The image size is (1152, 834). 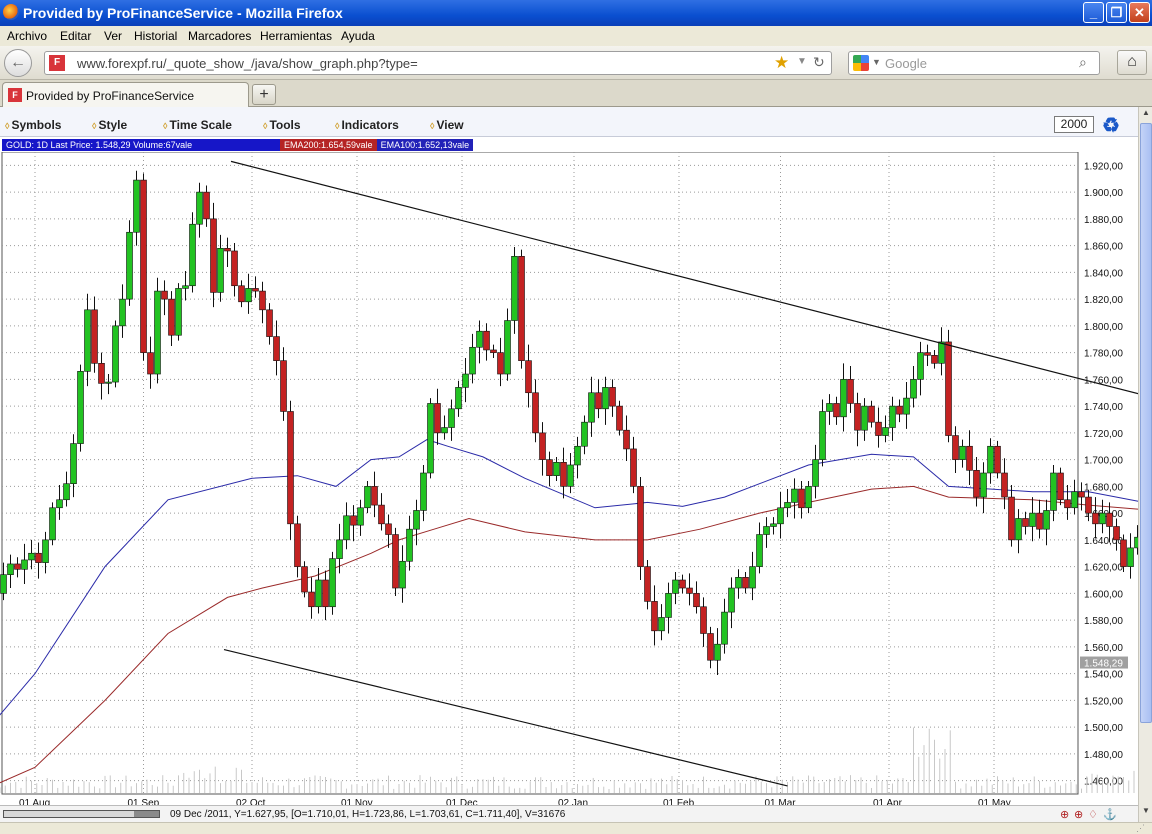 What do you see at coordinates (1093, 814) in the screenshot?
I see `bookmark-icon: ♢` at bounding box center [1093, 814].